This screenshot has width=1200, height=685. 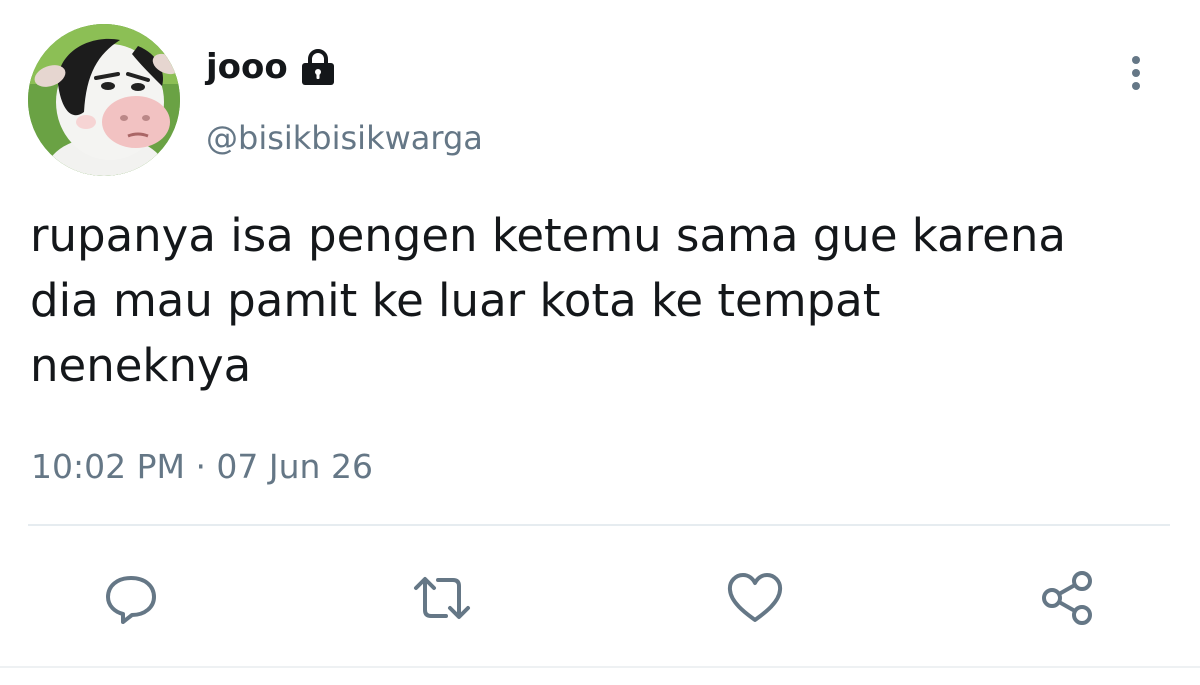 What do you see at coordinates (600, 667) in the screenshot?
I see `bottom-divider` at bounding box center [600, 667].